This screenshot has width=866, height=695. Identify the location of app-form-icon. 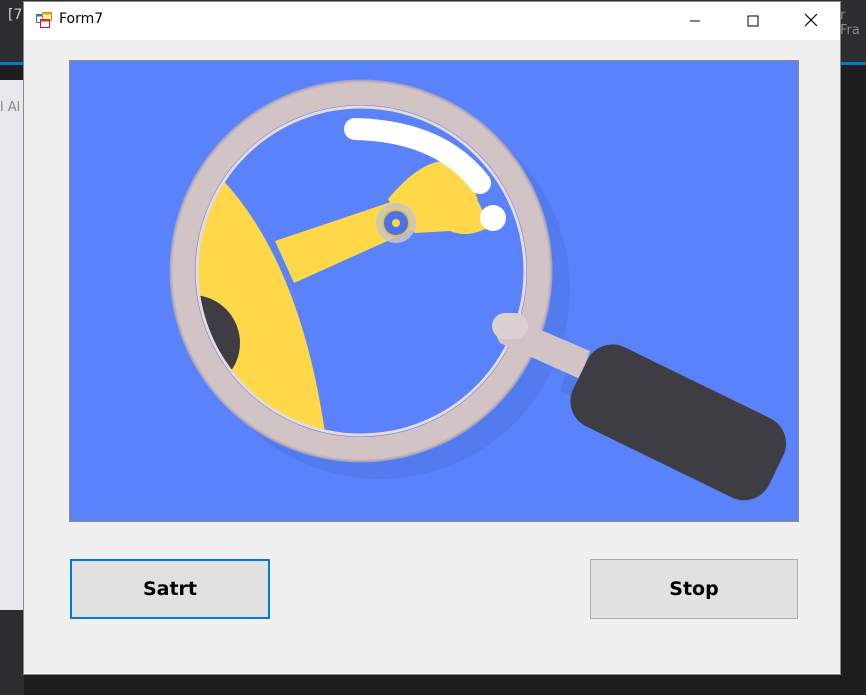
(44, 20).